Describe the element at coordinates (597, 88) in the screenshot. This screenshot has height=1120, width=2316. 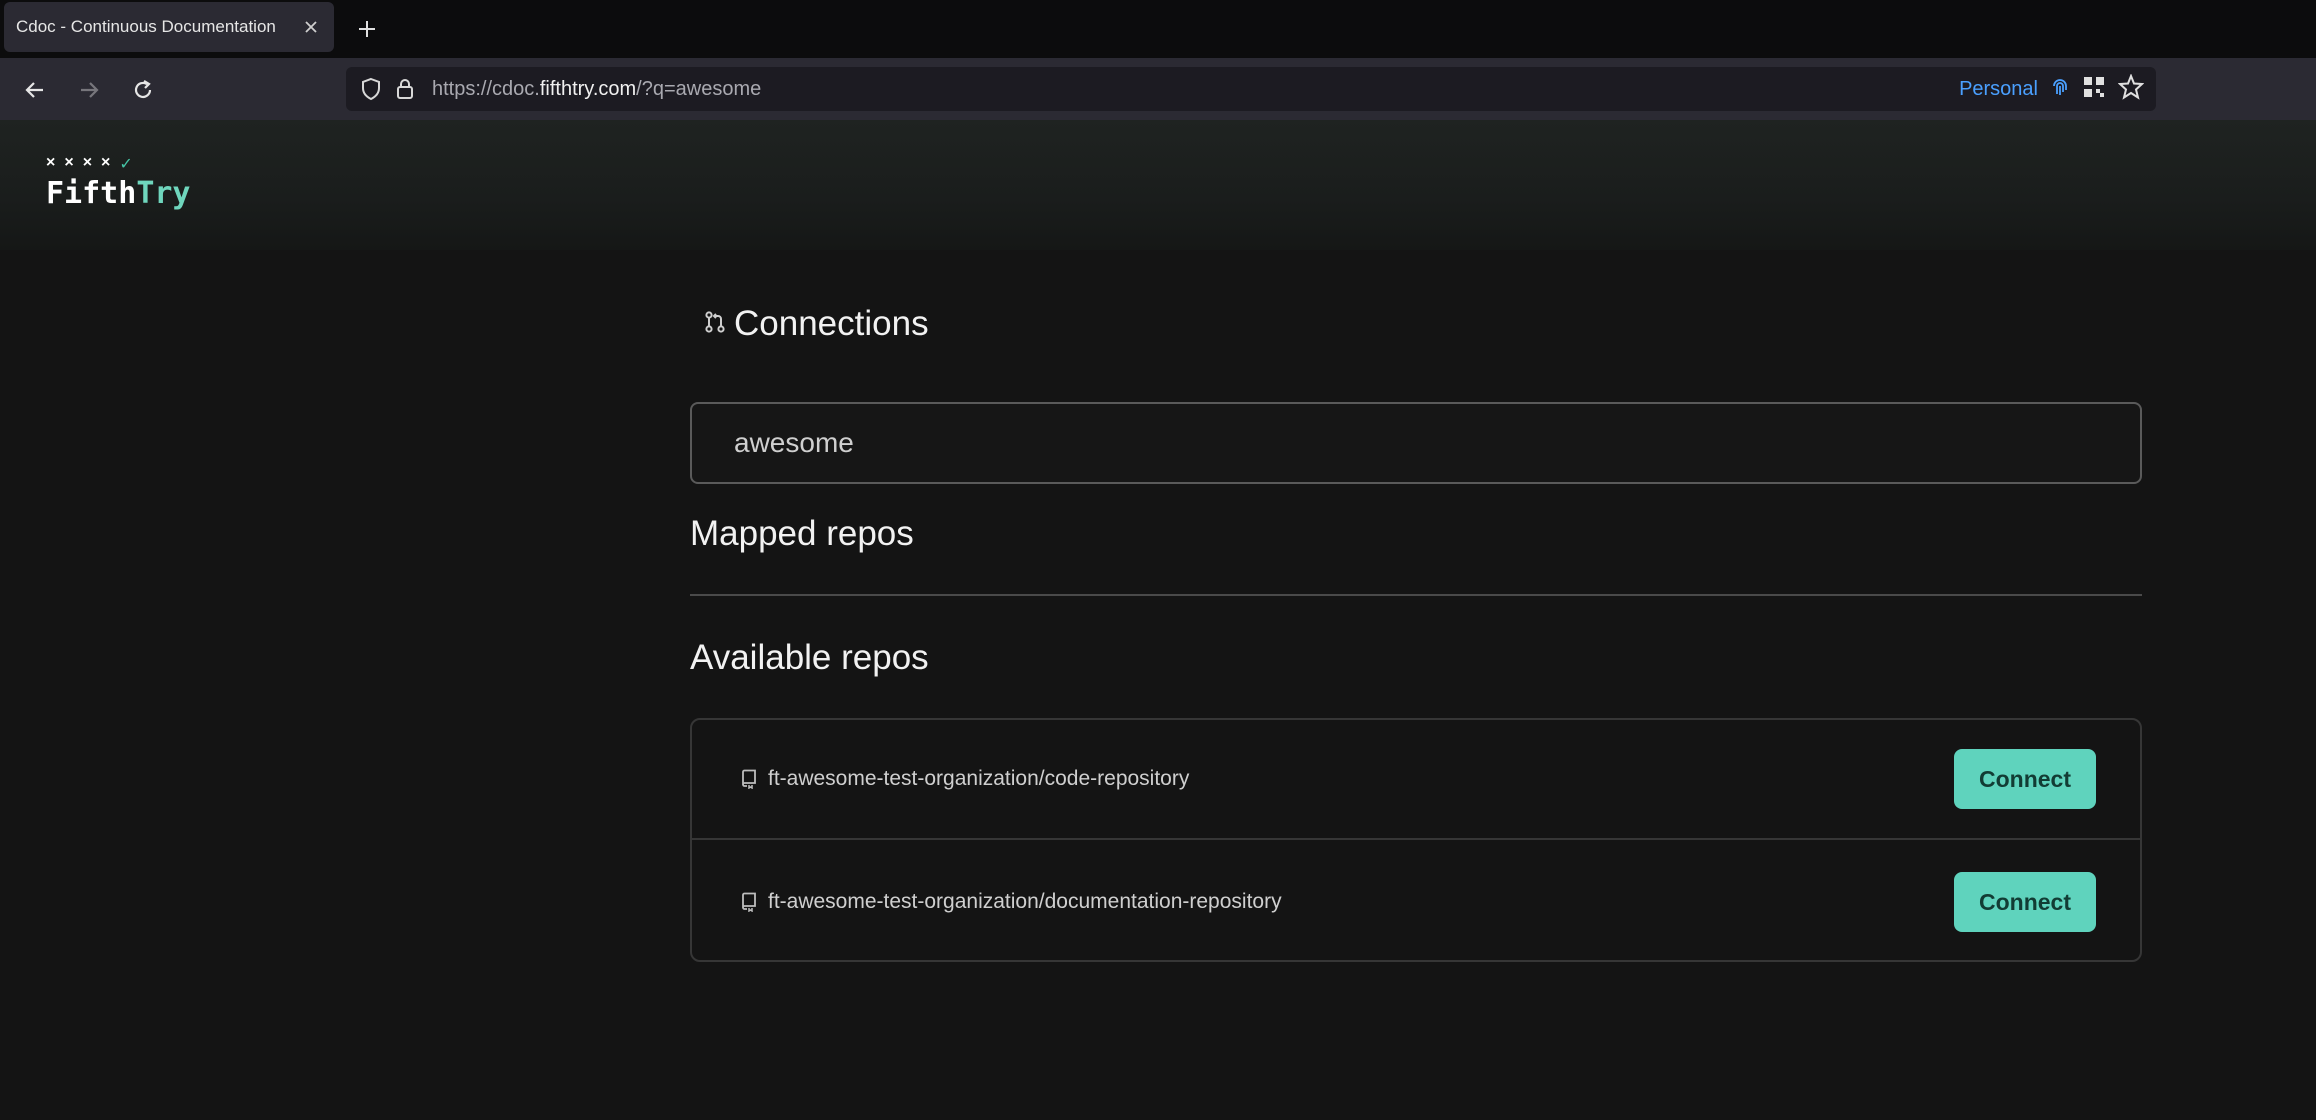
I see `url-text: https://cdoc.fifthtry.com/?q=awesome` at that location.